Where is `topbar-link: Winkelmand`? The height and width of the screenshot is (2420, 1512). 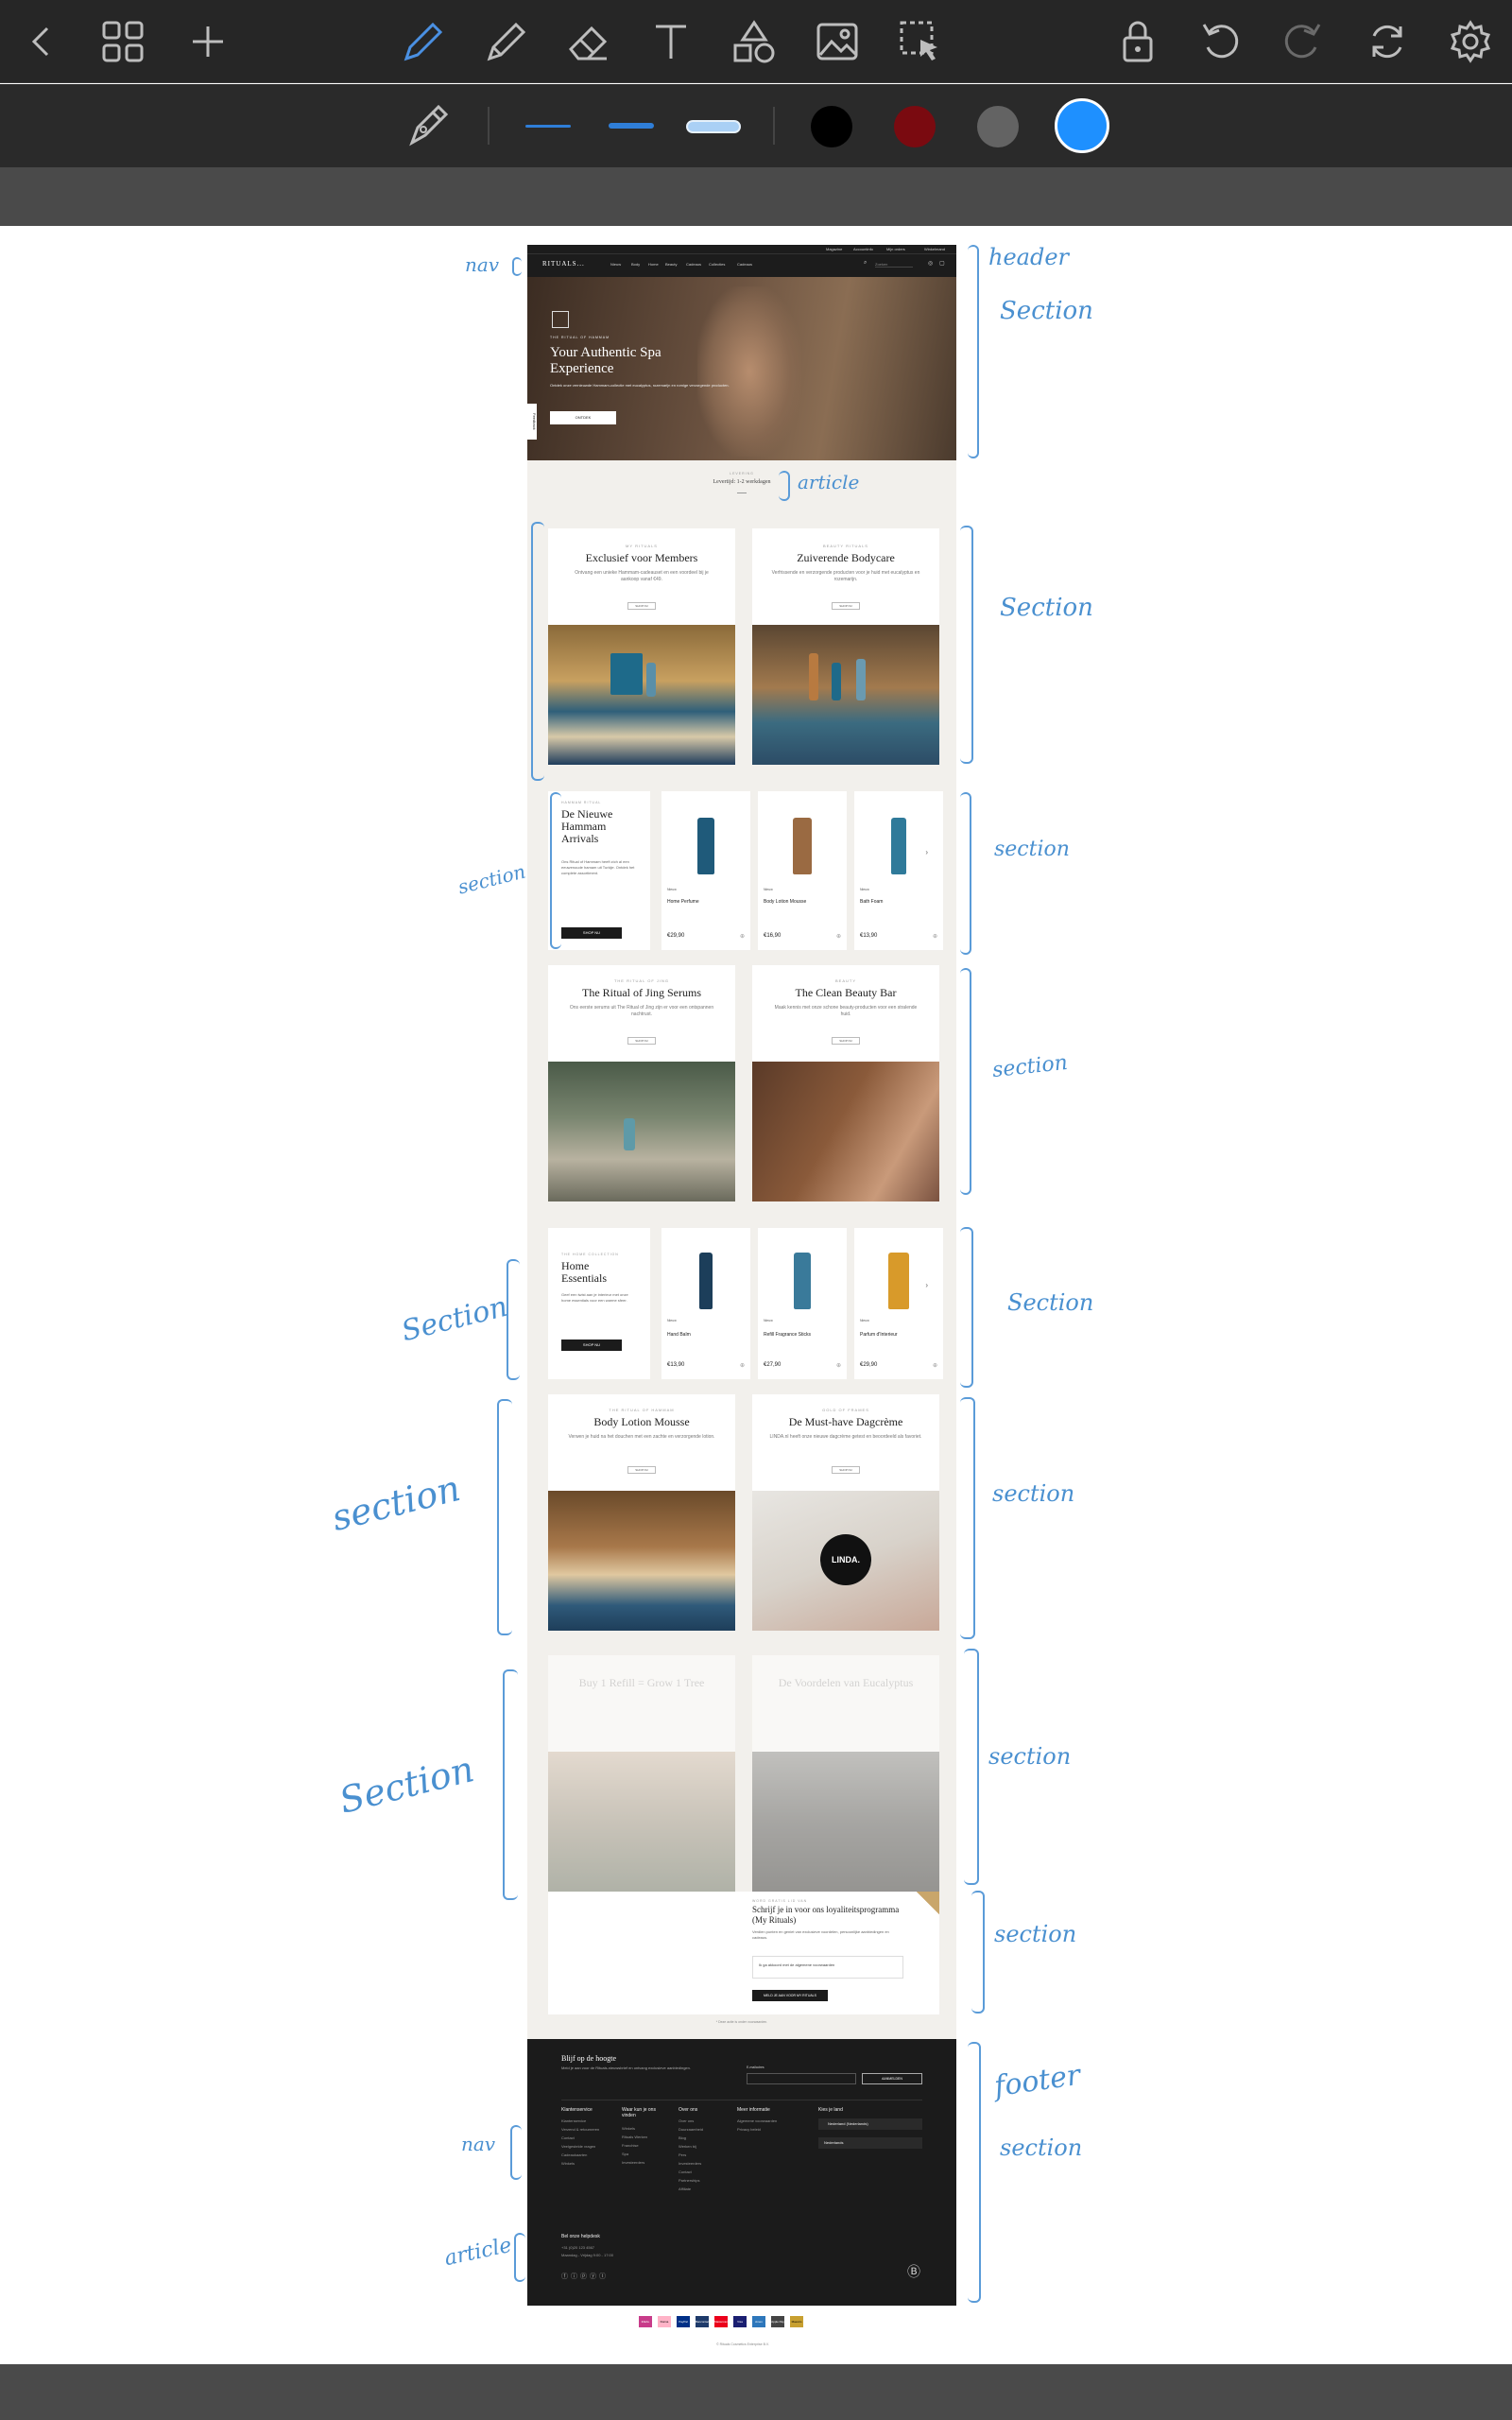 topbar-link: Winkelmand is located at coordinates (934, 249).